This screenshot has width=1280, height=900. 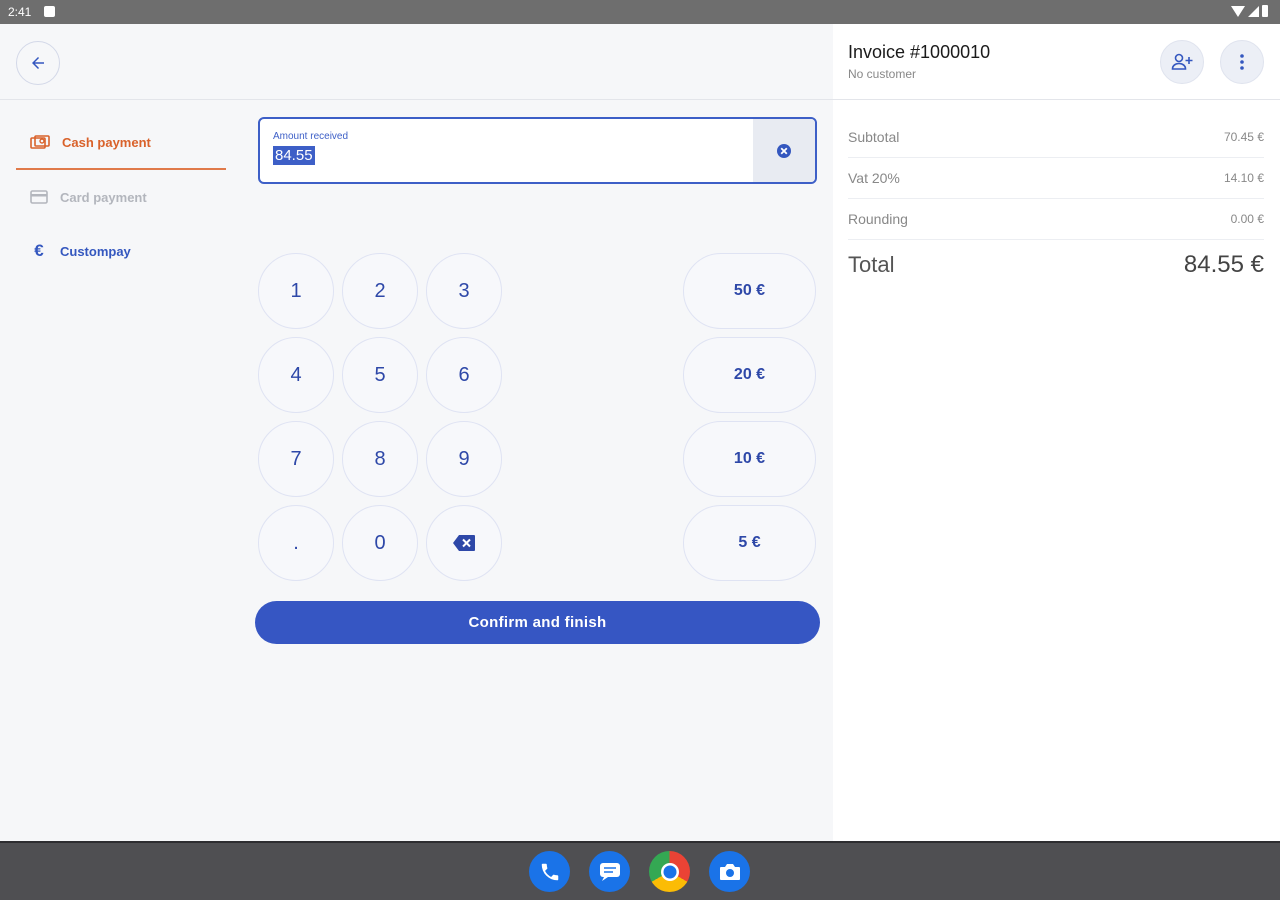 I want to click on summary-row-rounding: Rounding 0.00 €, so click(x=1056, y=219).